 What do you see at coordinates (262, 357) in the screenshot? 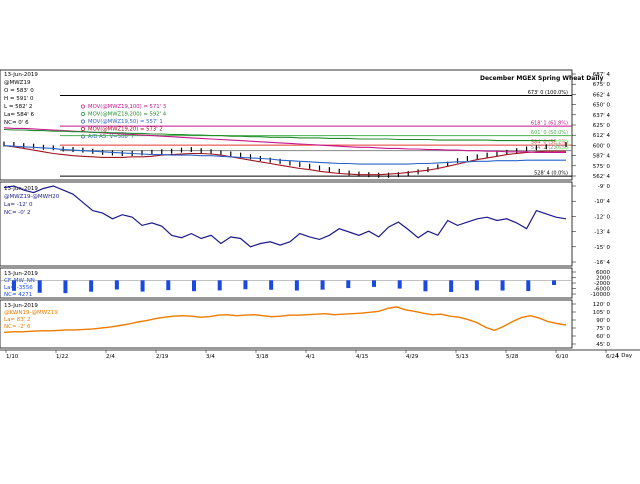
I see `date-tick-label: 3/18` at bounding box center [262, 357].